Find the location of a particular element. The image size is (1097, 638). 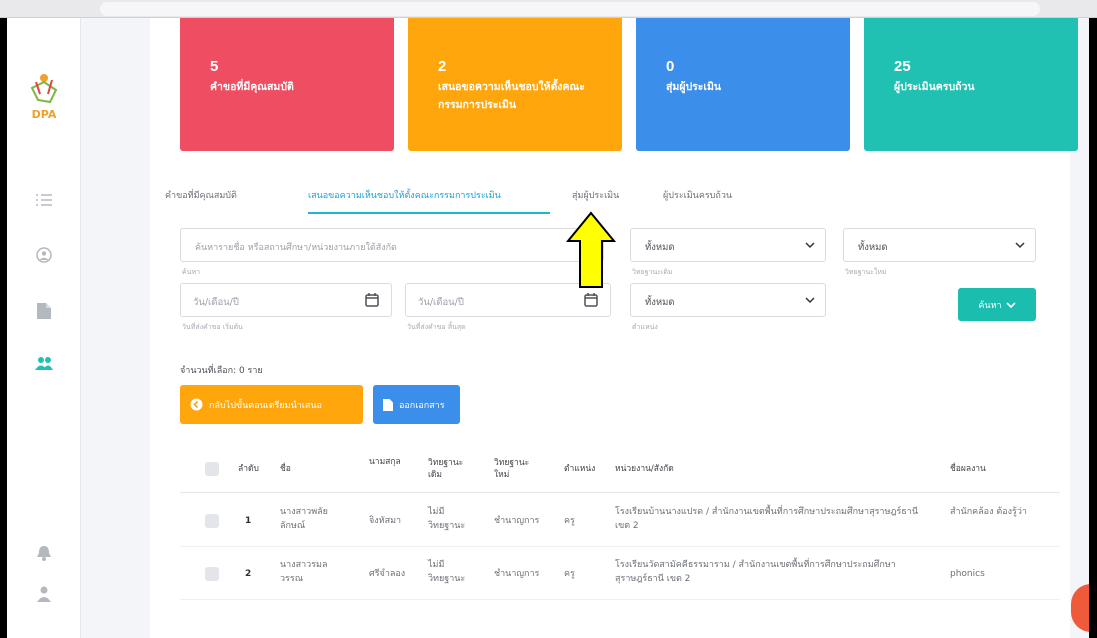

old-status-hint: วิทยฐานะเดิม is located at coordinates (652, 272).